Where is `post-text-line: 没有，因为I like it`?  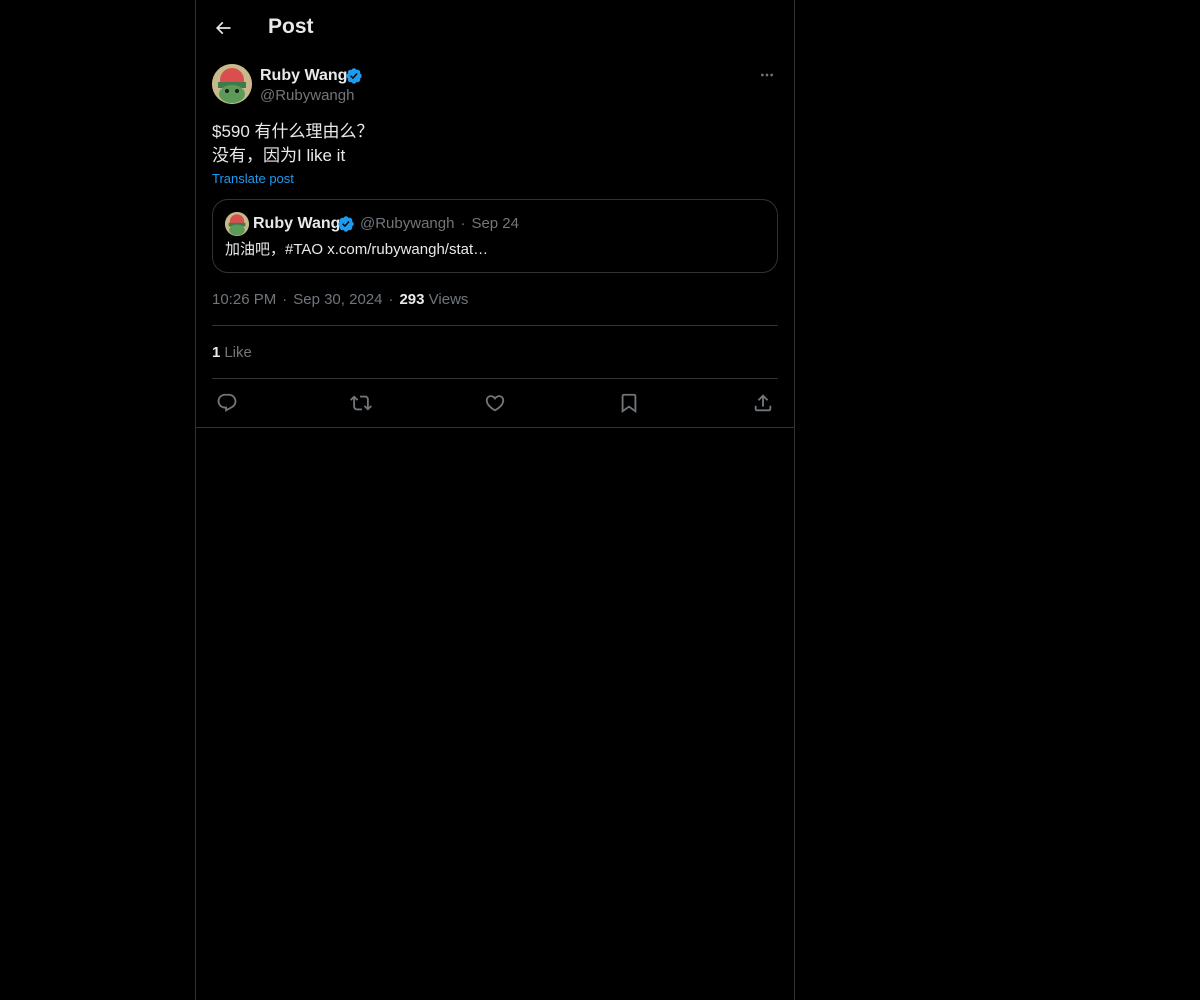 post-text-line: 没有，因为I like it is located at coordinates (279, 155).